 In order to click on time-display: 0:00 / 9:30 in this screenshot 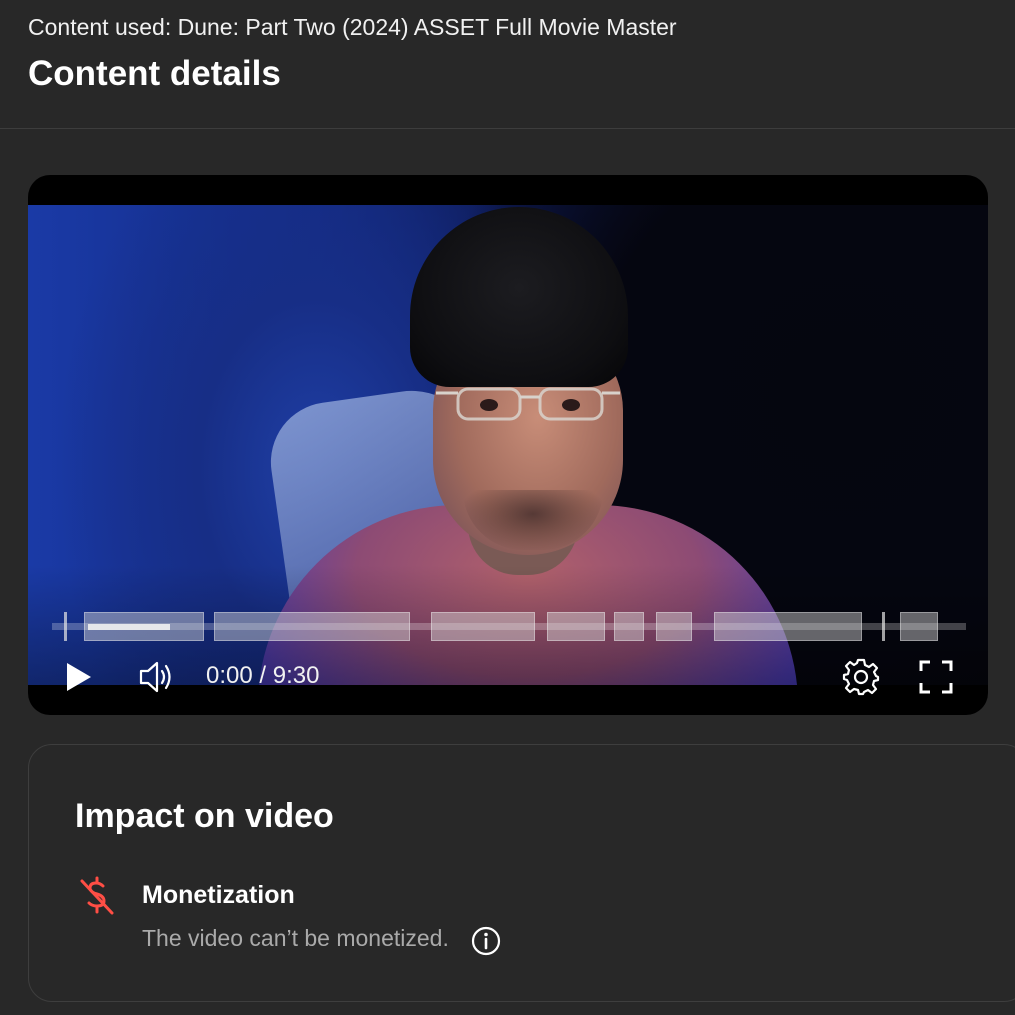, I will do `click(263, 675)`.